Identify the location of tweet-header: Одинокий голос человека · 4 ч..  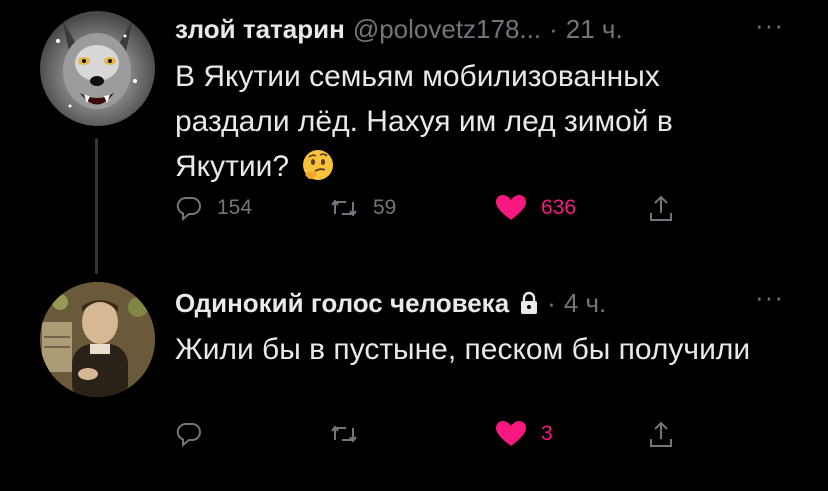
(390, 303).